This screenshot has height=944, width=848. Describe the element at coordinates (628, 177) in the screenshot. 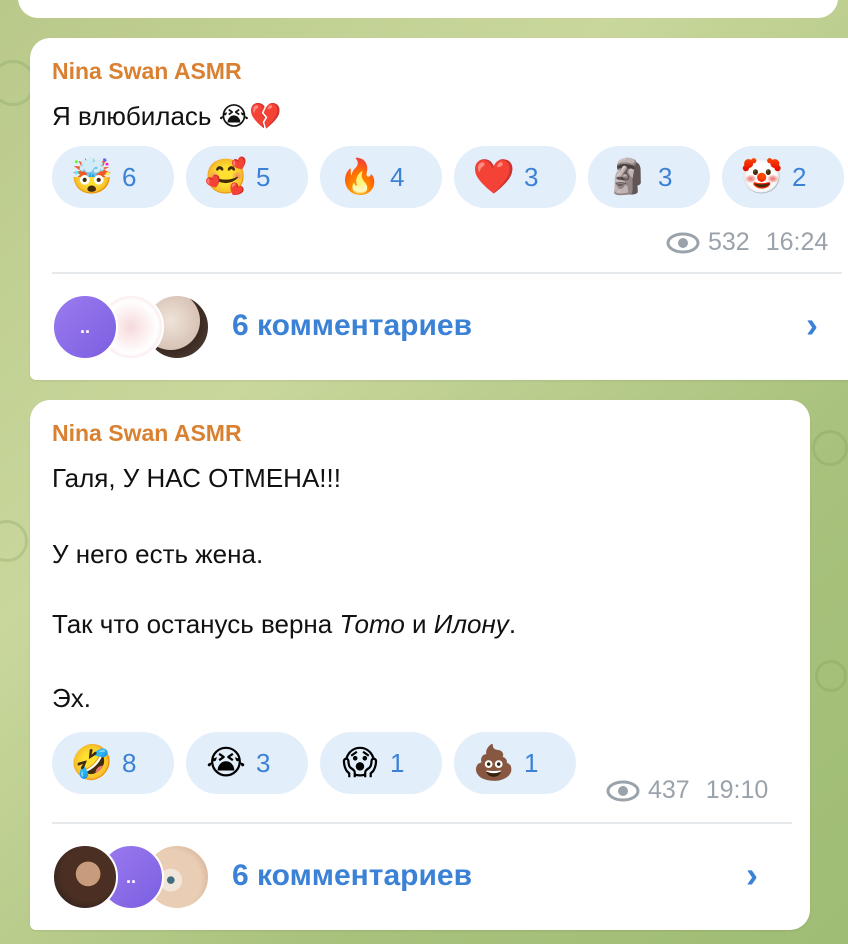

I see `moai-emoji-icon: 🗿` at that location.